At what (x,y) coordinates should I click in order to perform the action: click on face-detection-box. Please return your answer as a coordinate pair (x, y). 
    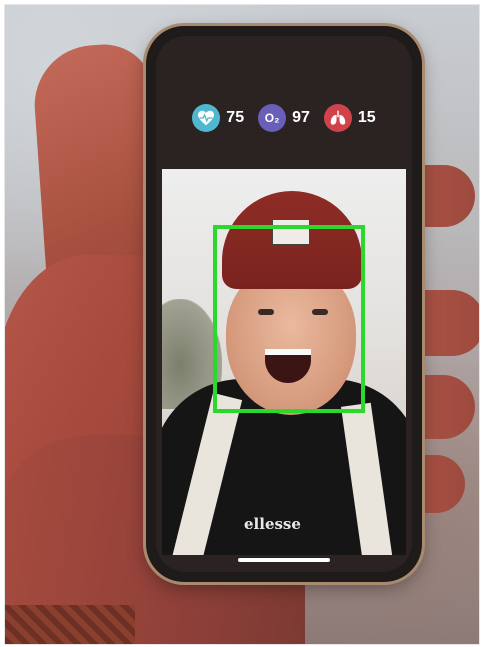
    Looking at the image, I should click on (289, 319).